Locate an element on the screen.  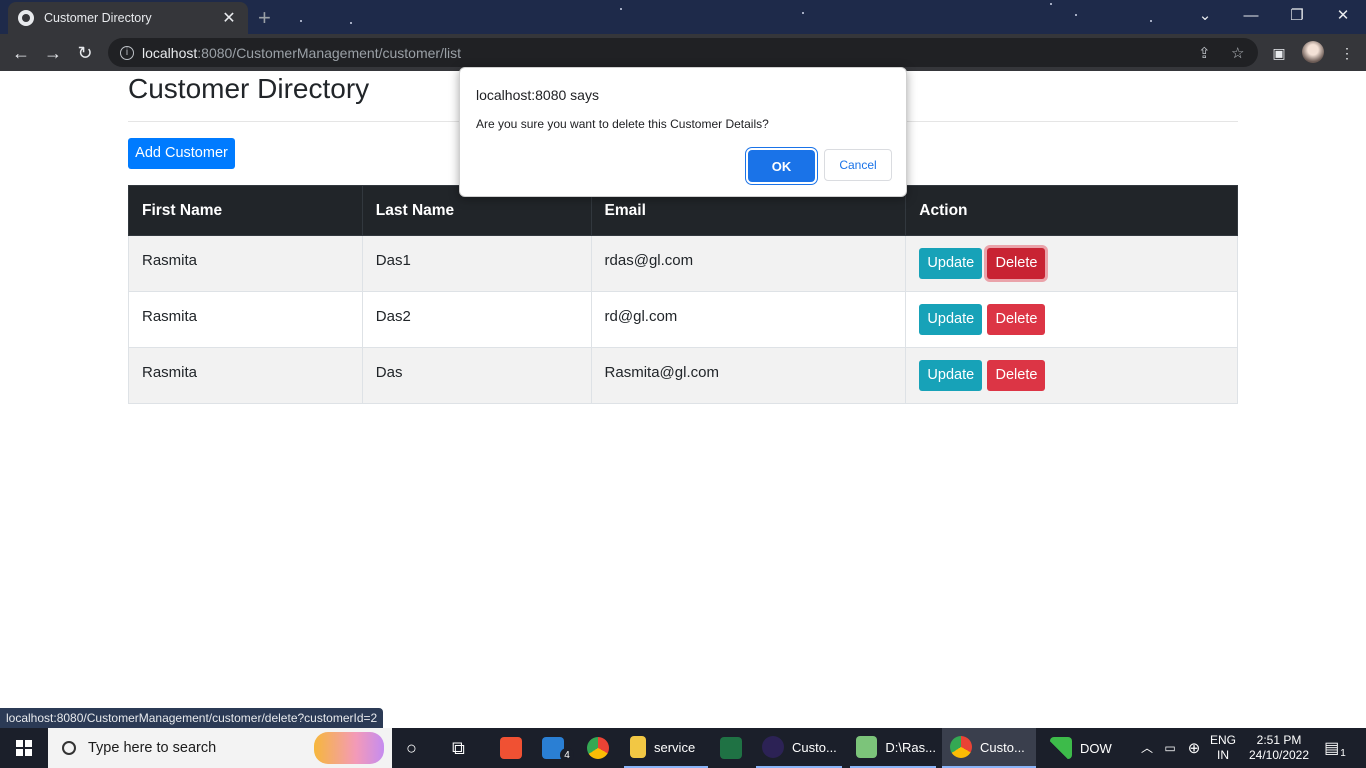
windows-logo-icon is located at coordinates (24, 748).